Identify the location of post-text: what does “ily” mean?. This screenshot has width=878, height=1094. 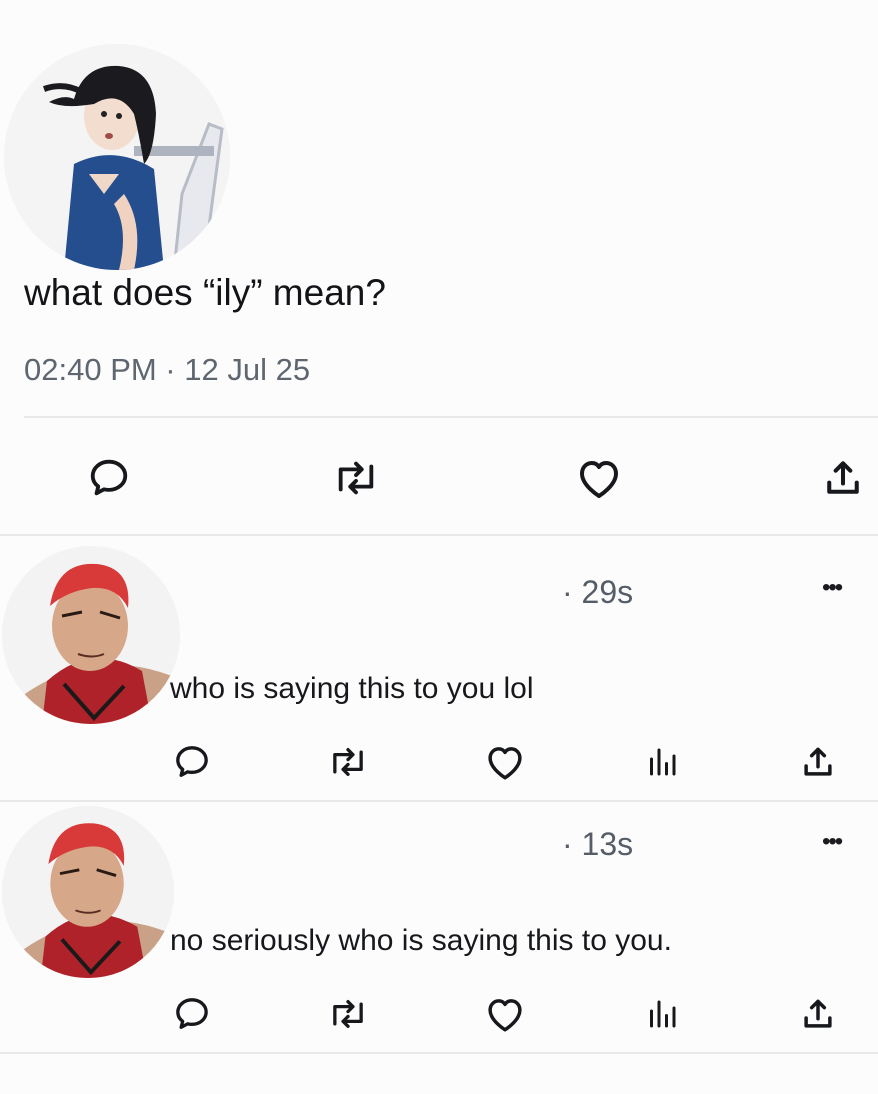
(205, 292).